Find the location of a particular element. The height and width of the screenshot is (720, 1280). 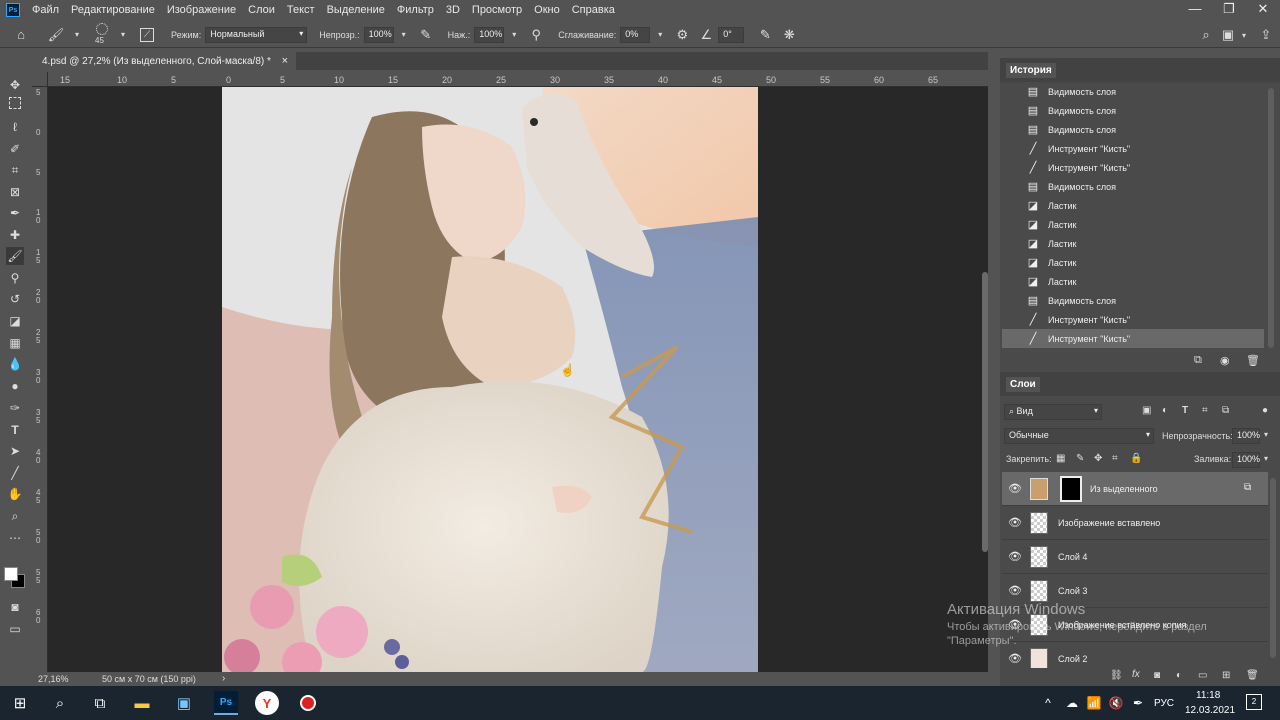

fx-icon: fx is located at coordinates (1136, 674).